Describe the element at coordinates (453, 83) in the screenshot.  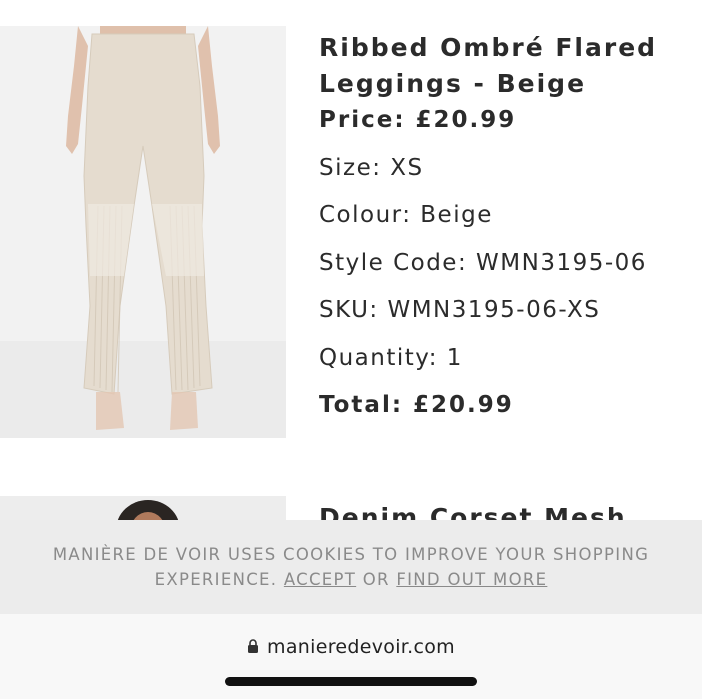
I see `product-title-line2: Leggings - Beige` at that location.